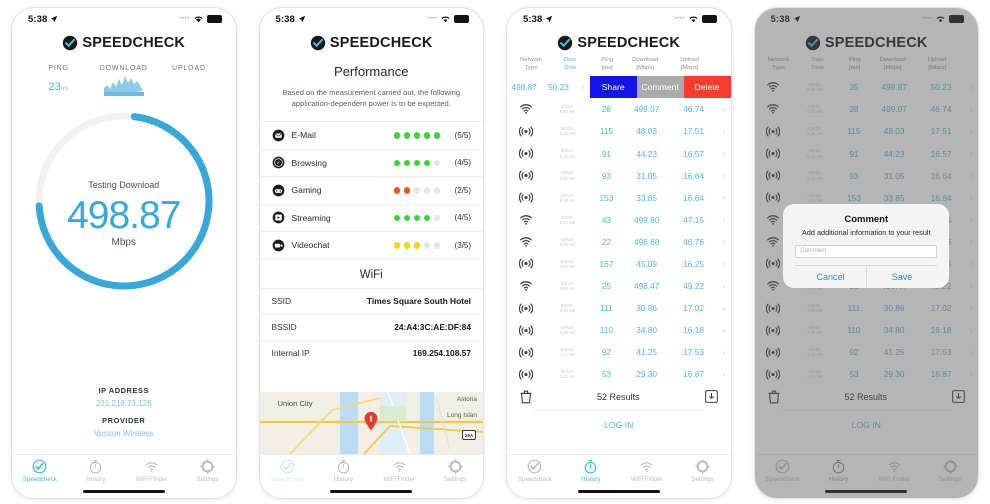 The width and height of the screenshot is (990, 504). Describe the element at coordinates (619, 424) in the screenshot. I see `login-button: LOG IN` at that location.